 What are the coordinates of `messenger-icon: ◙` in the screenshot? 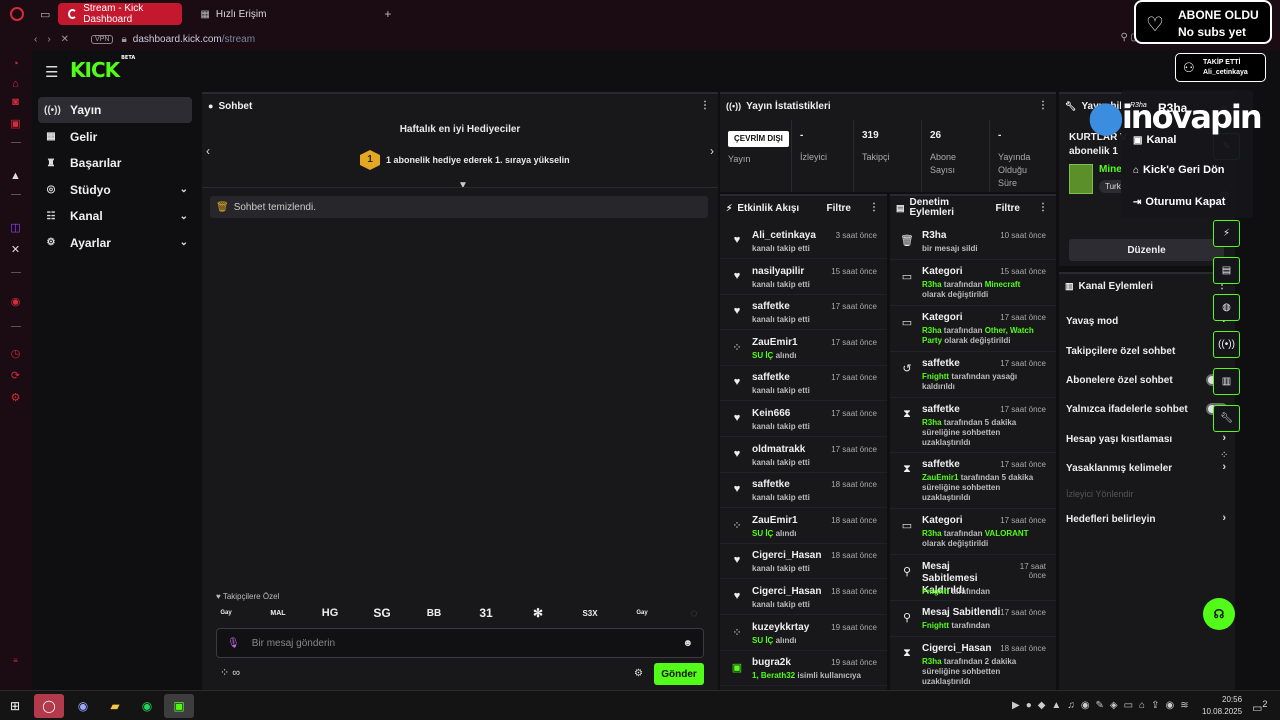 It's located at (15, 102).